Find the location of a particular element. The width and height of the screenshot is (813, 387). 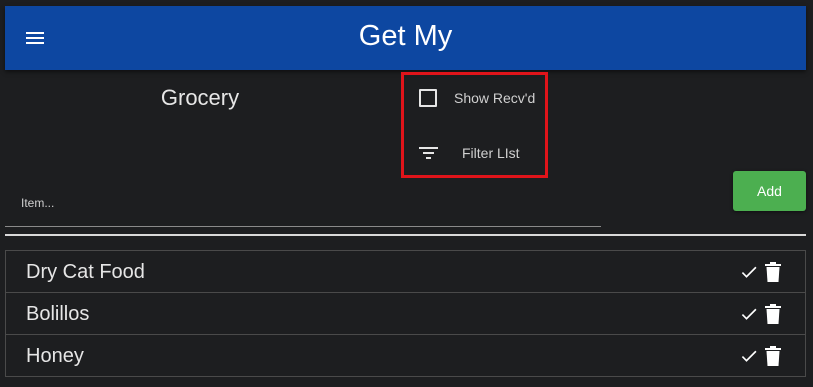

show-received-toggle: Show Recv'd is located at coordinates (478, 98).